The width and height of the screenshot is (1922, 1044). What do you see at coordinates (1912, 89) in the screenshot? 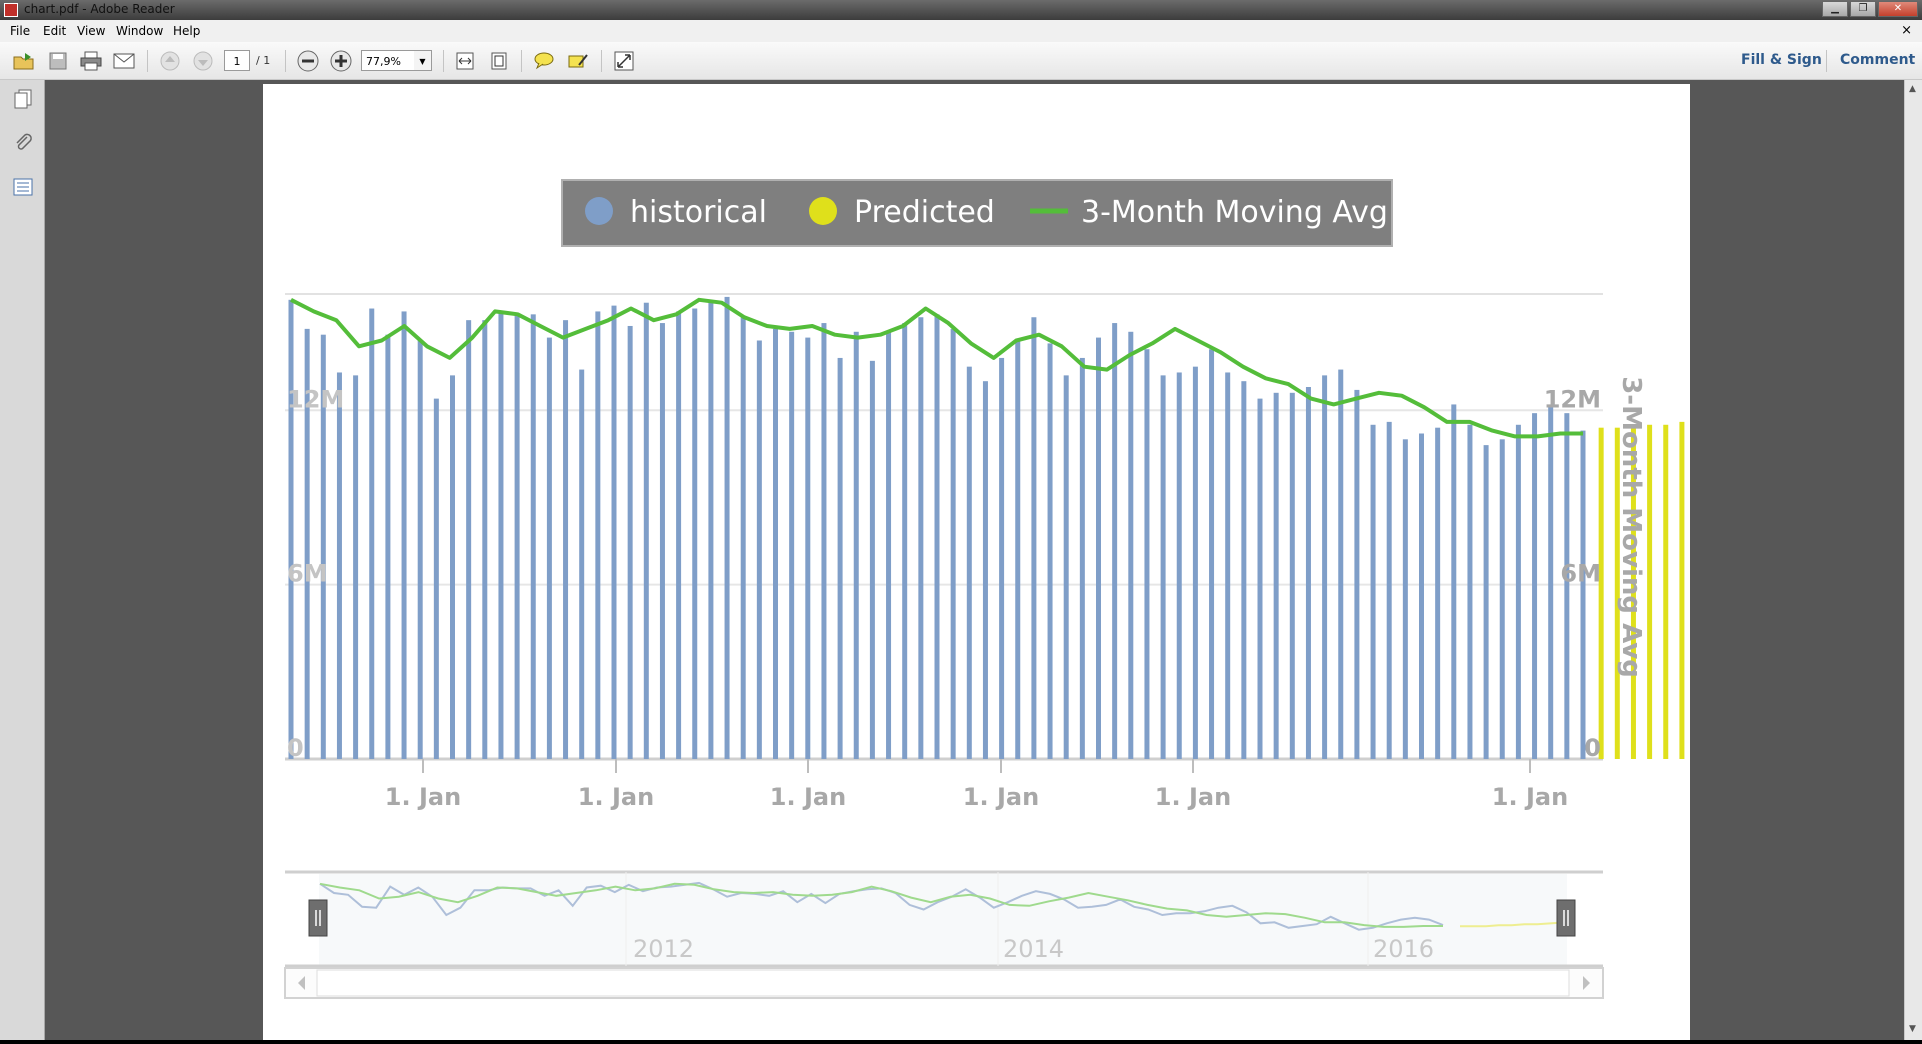
I see `scroll-up-icon: ▲` at bounding box center [1912, 89].